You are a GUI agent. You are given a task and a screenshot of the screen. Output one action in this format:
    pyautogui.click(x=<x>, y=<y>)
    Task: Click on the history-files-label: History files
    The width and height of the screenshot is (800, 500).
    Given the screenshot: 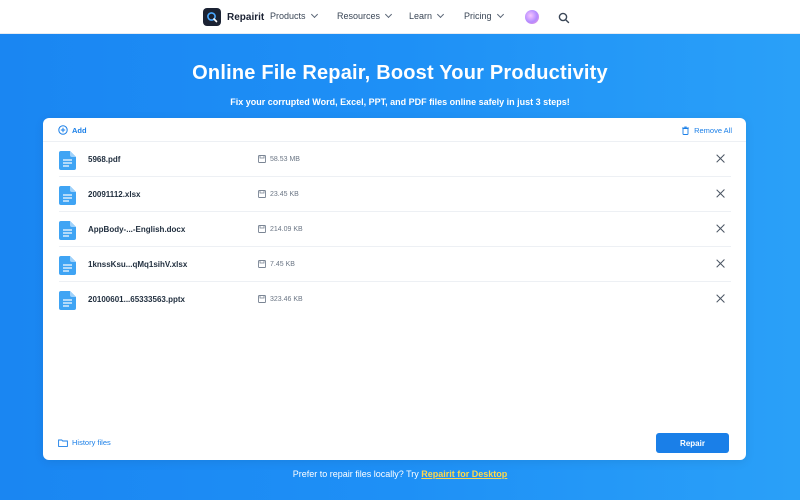 What is the action you would take?
    pyautogui.click(x=91, y=442)
    